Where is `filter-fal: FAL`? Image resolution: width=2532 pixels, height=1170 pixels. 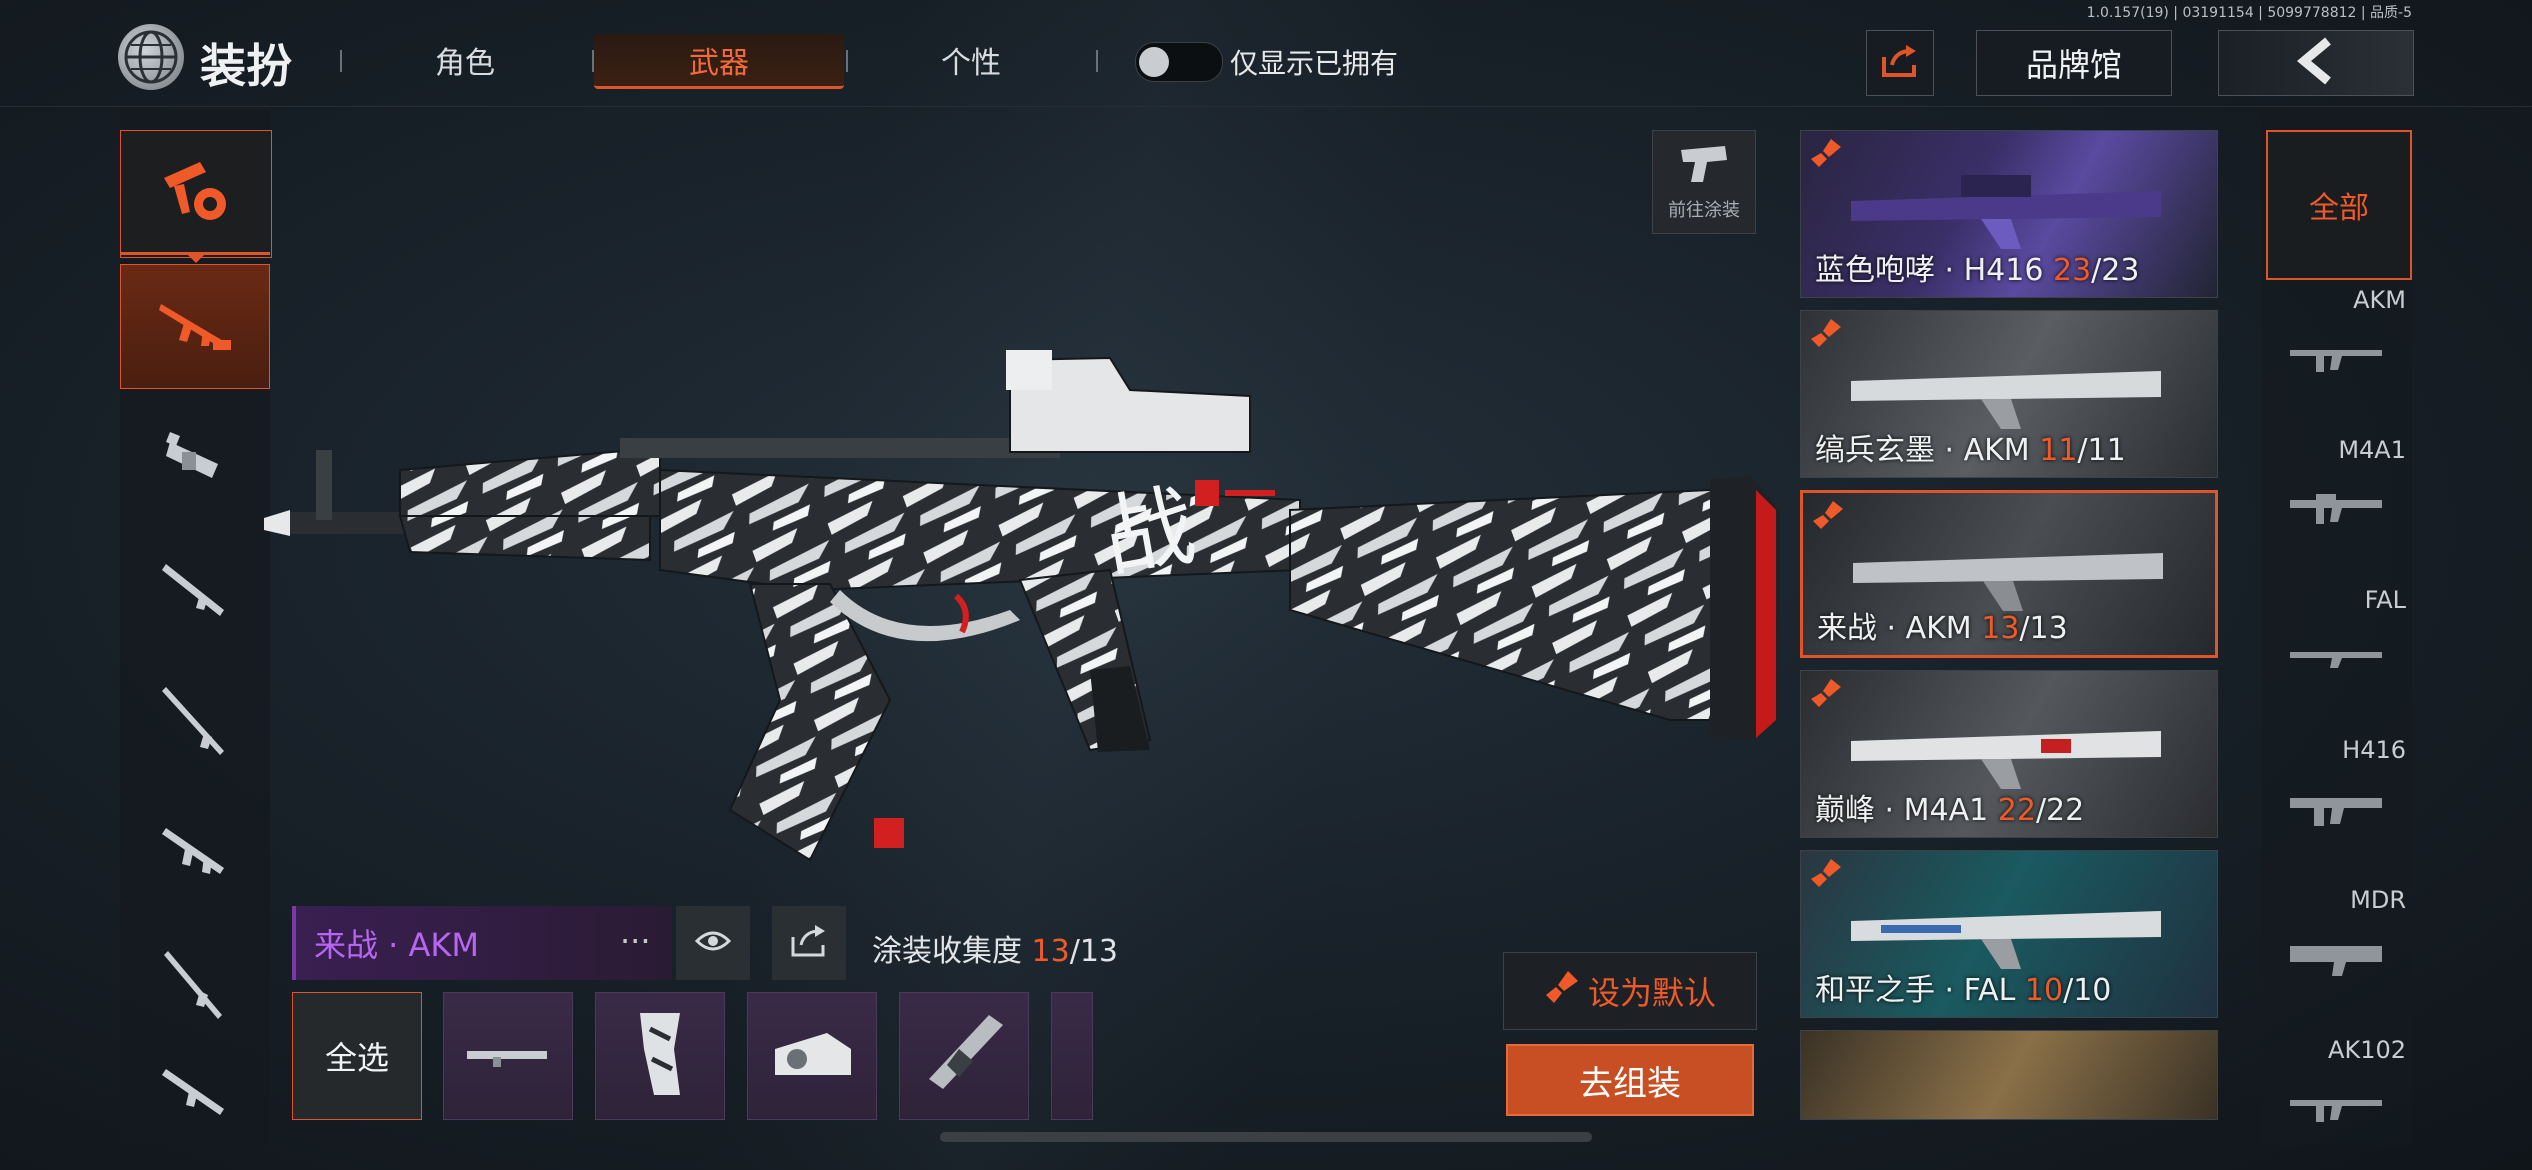
filter-fal: FAL is located at coordinates (2339, 661).